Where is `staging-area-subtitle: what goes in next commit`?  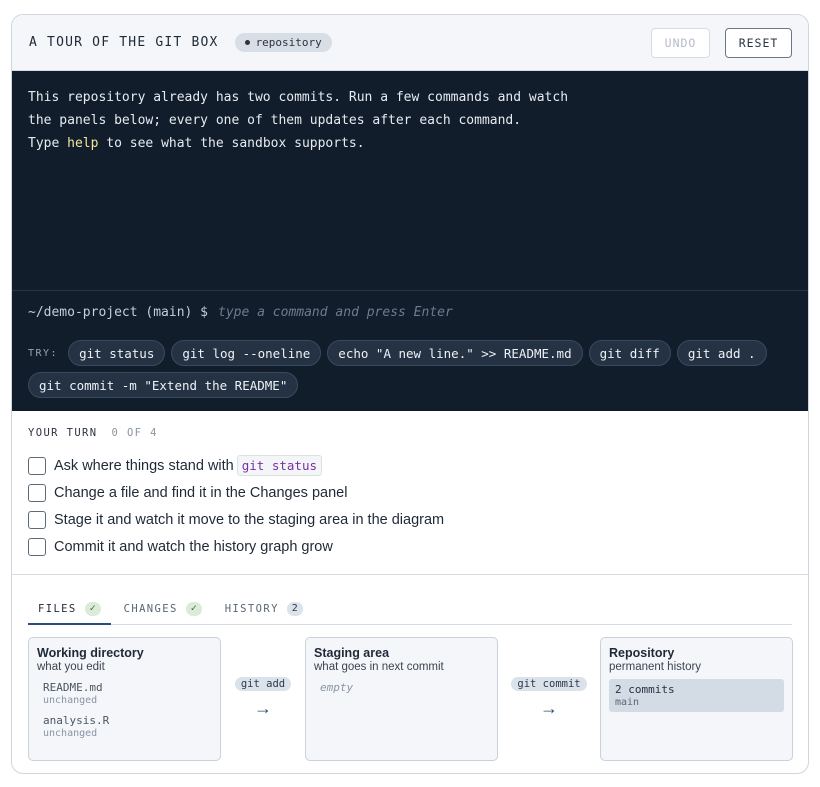 staging-area-subtitle: what goes in next commit is located at coordinates (379, 667).